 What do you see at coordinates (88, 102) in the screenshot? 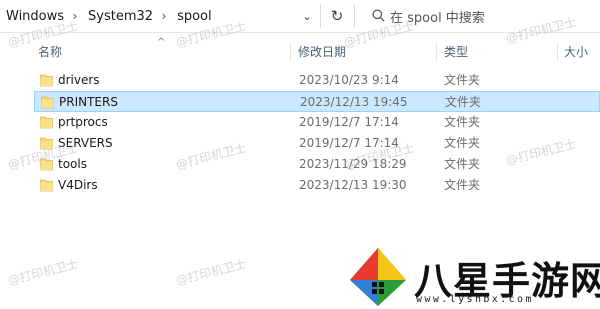
I see `file-name: PRINTERS` at bounding box center [88, 102].